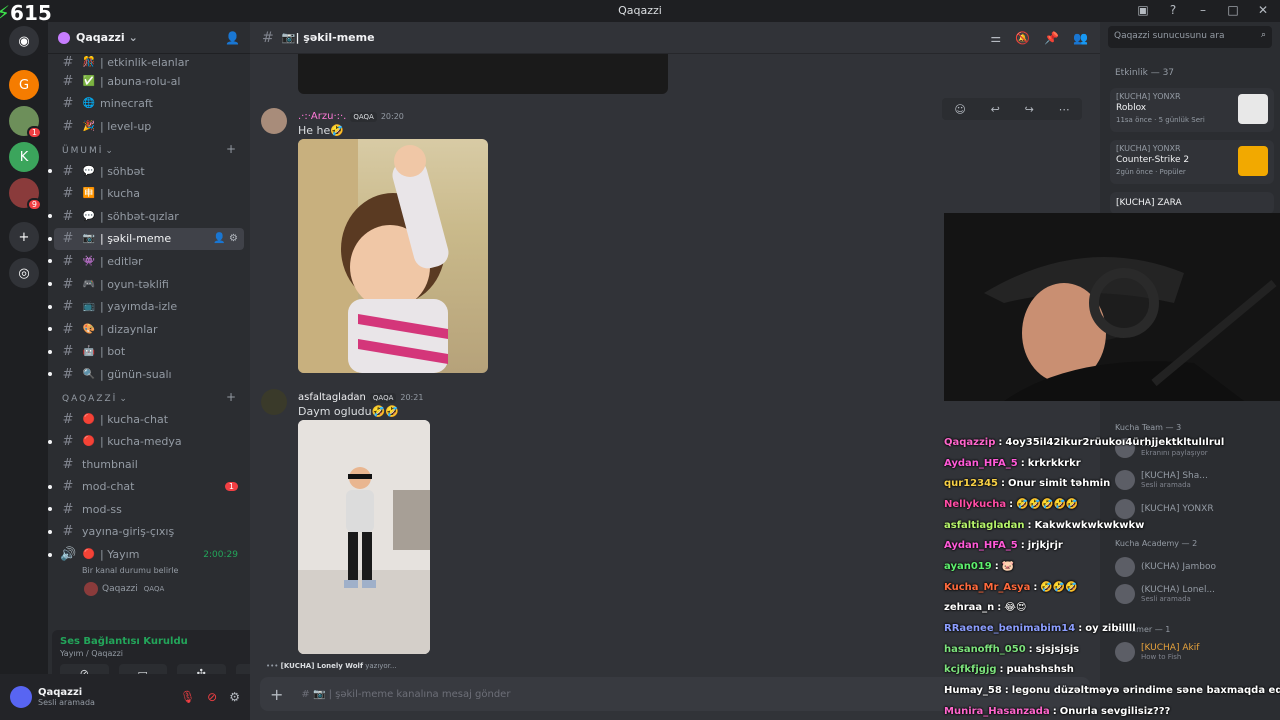 This screenshot has width=1280, height=720. Describe the element at coordinates (1057, 649) in the screenshot. I see `chat-message: sjsjsjsjs` at that location.